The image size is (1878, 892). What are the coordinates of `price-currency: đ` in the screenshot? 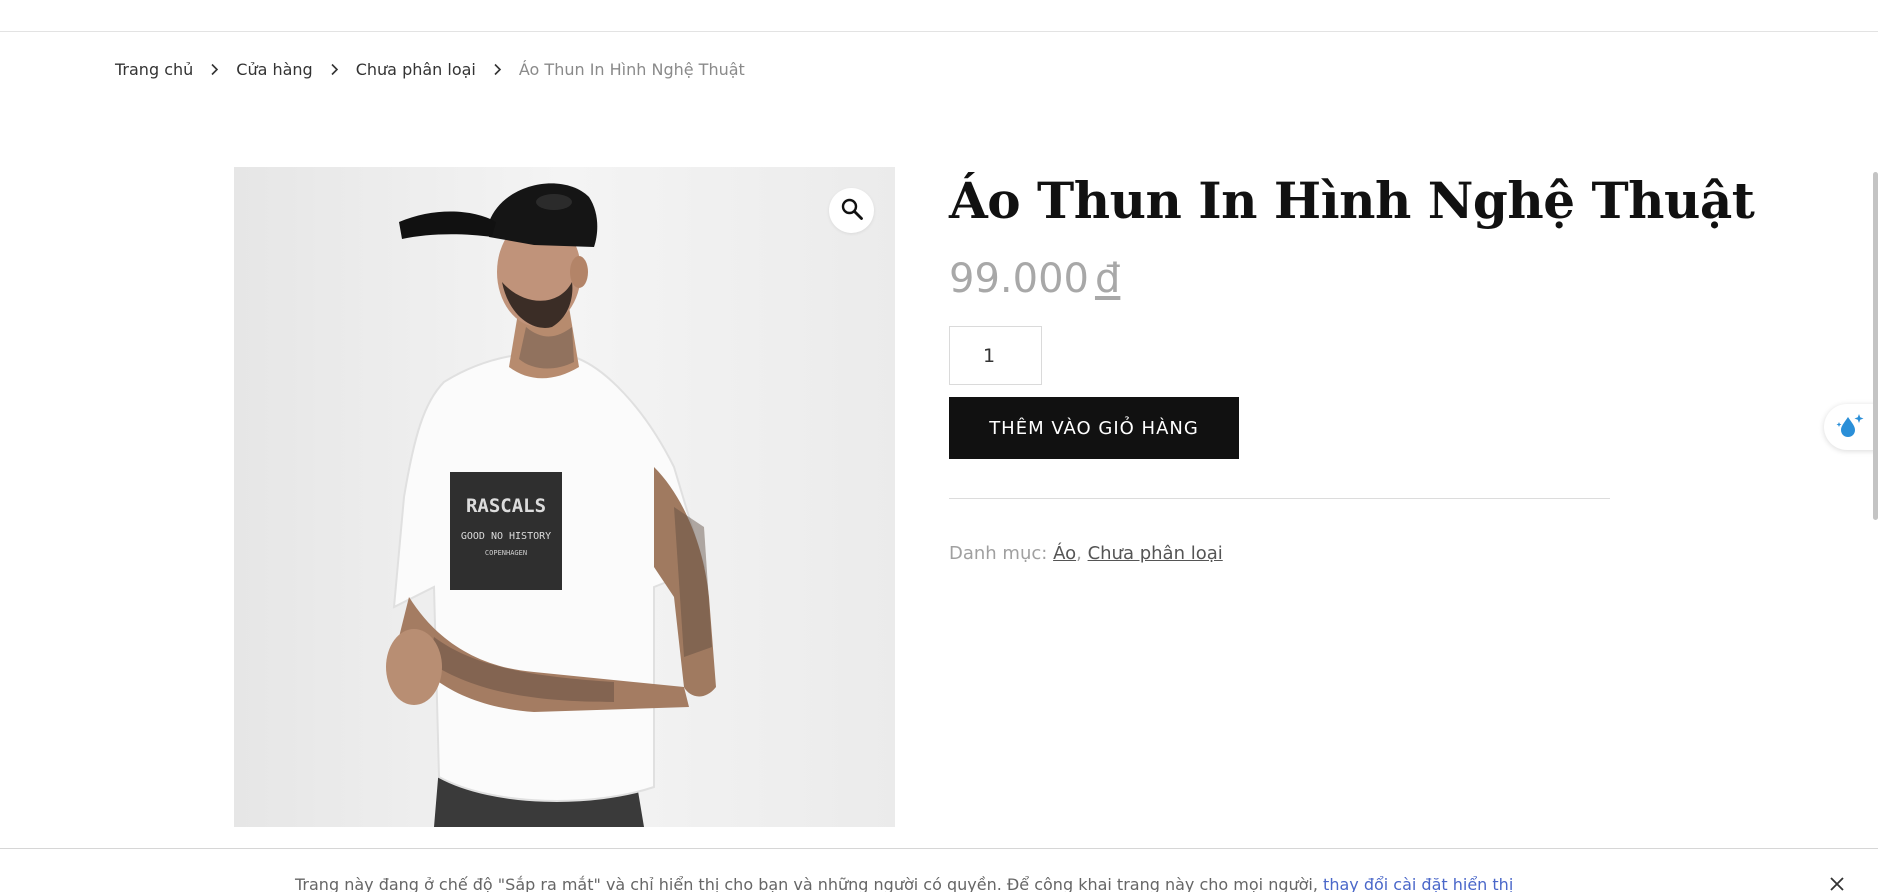 It's located at (1107, 279).